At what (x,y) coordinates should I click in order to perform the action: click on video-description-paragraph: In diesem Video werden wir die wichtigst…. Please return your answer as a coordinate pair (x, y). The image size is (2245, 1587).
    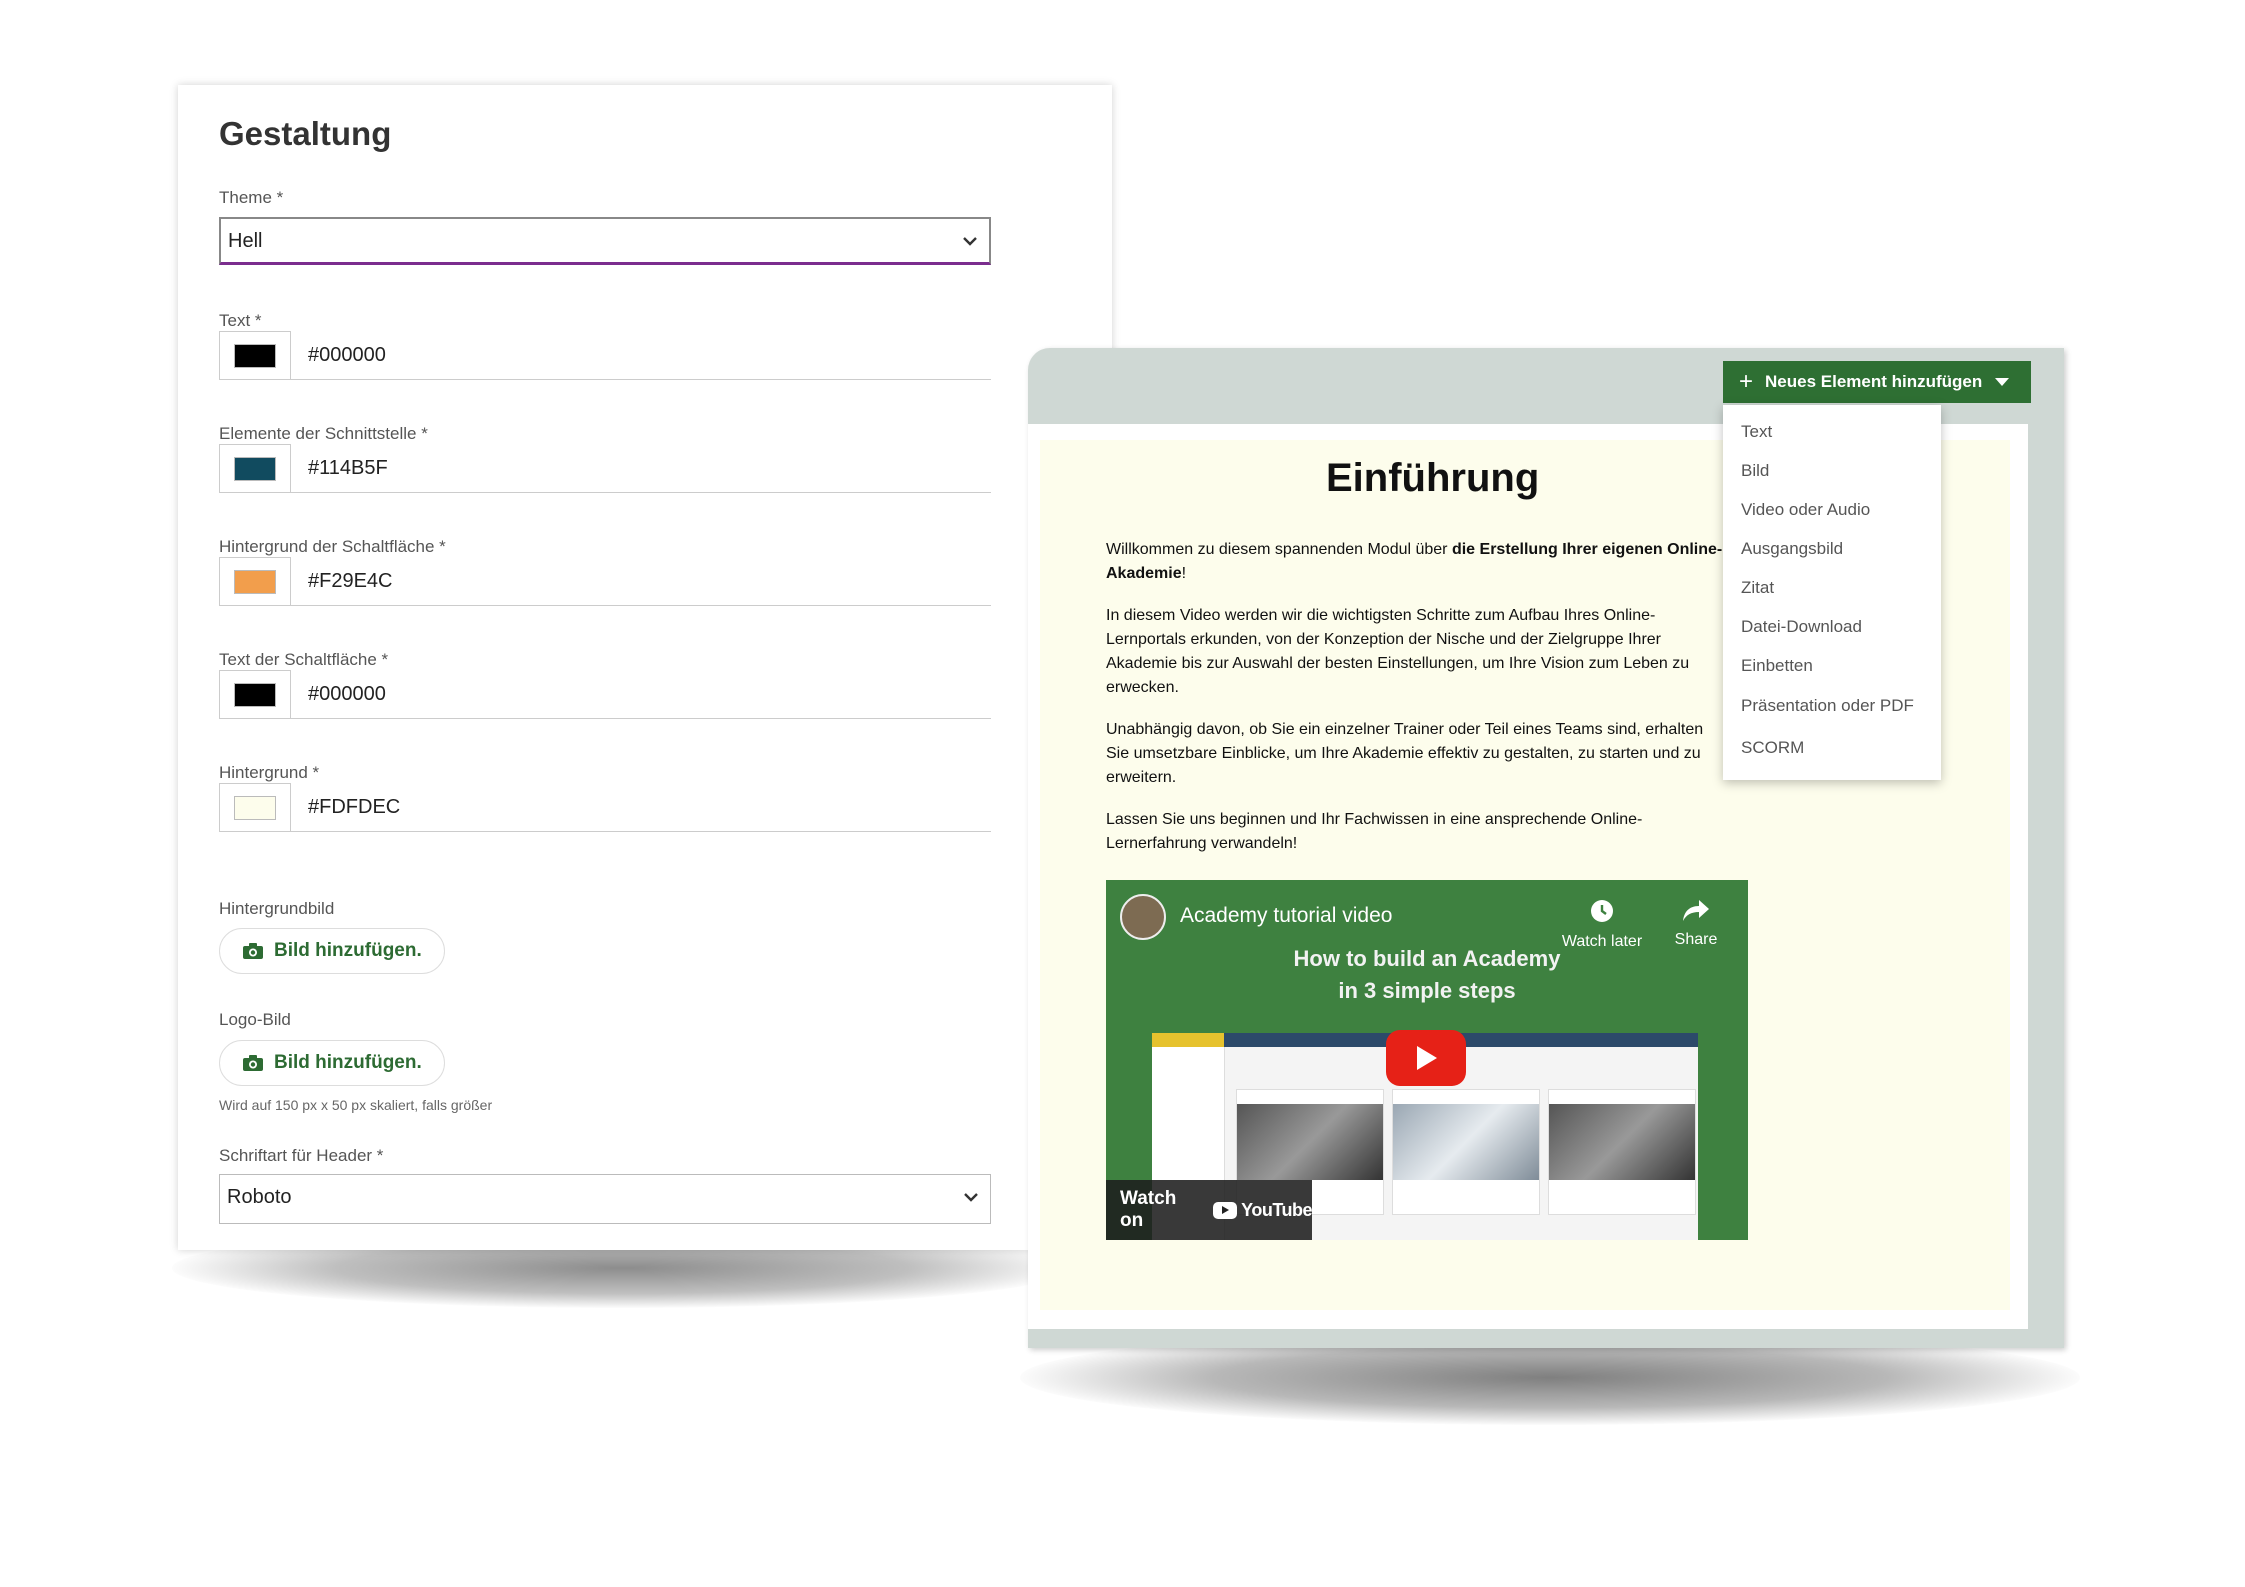
    Looking at the image, I should click on (1398, 651).